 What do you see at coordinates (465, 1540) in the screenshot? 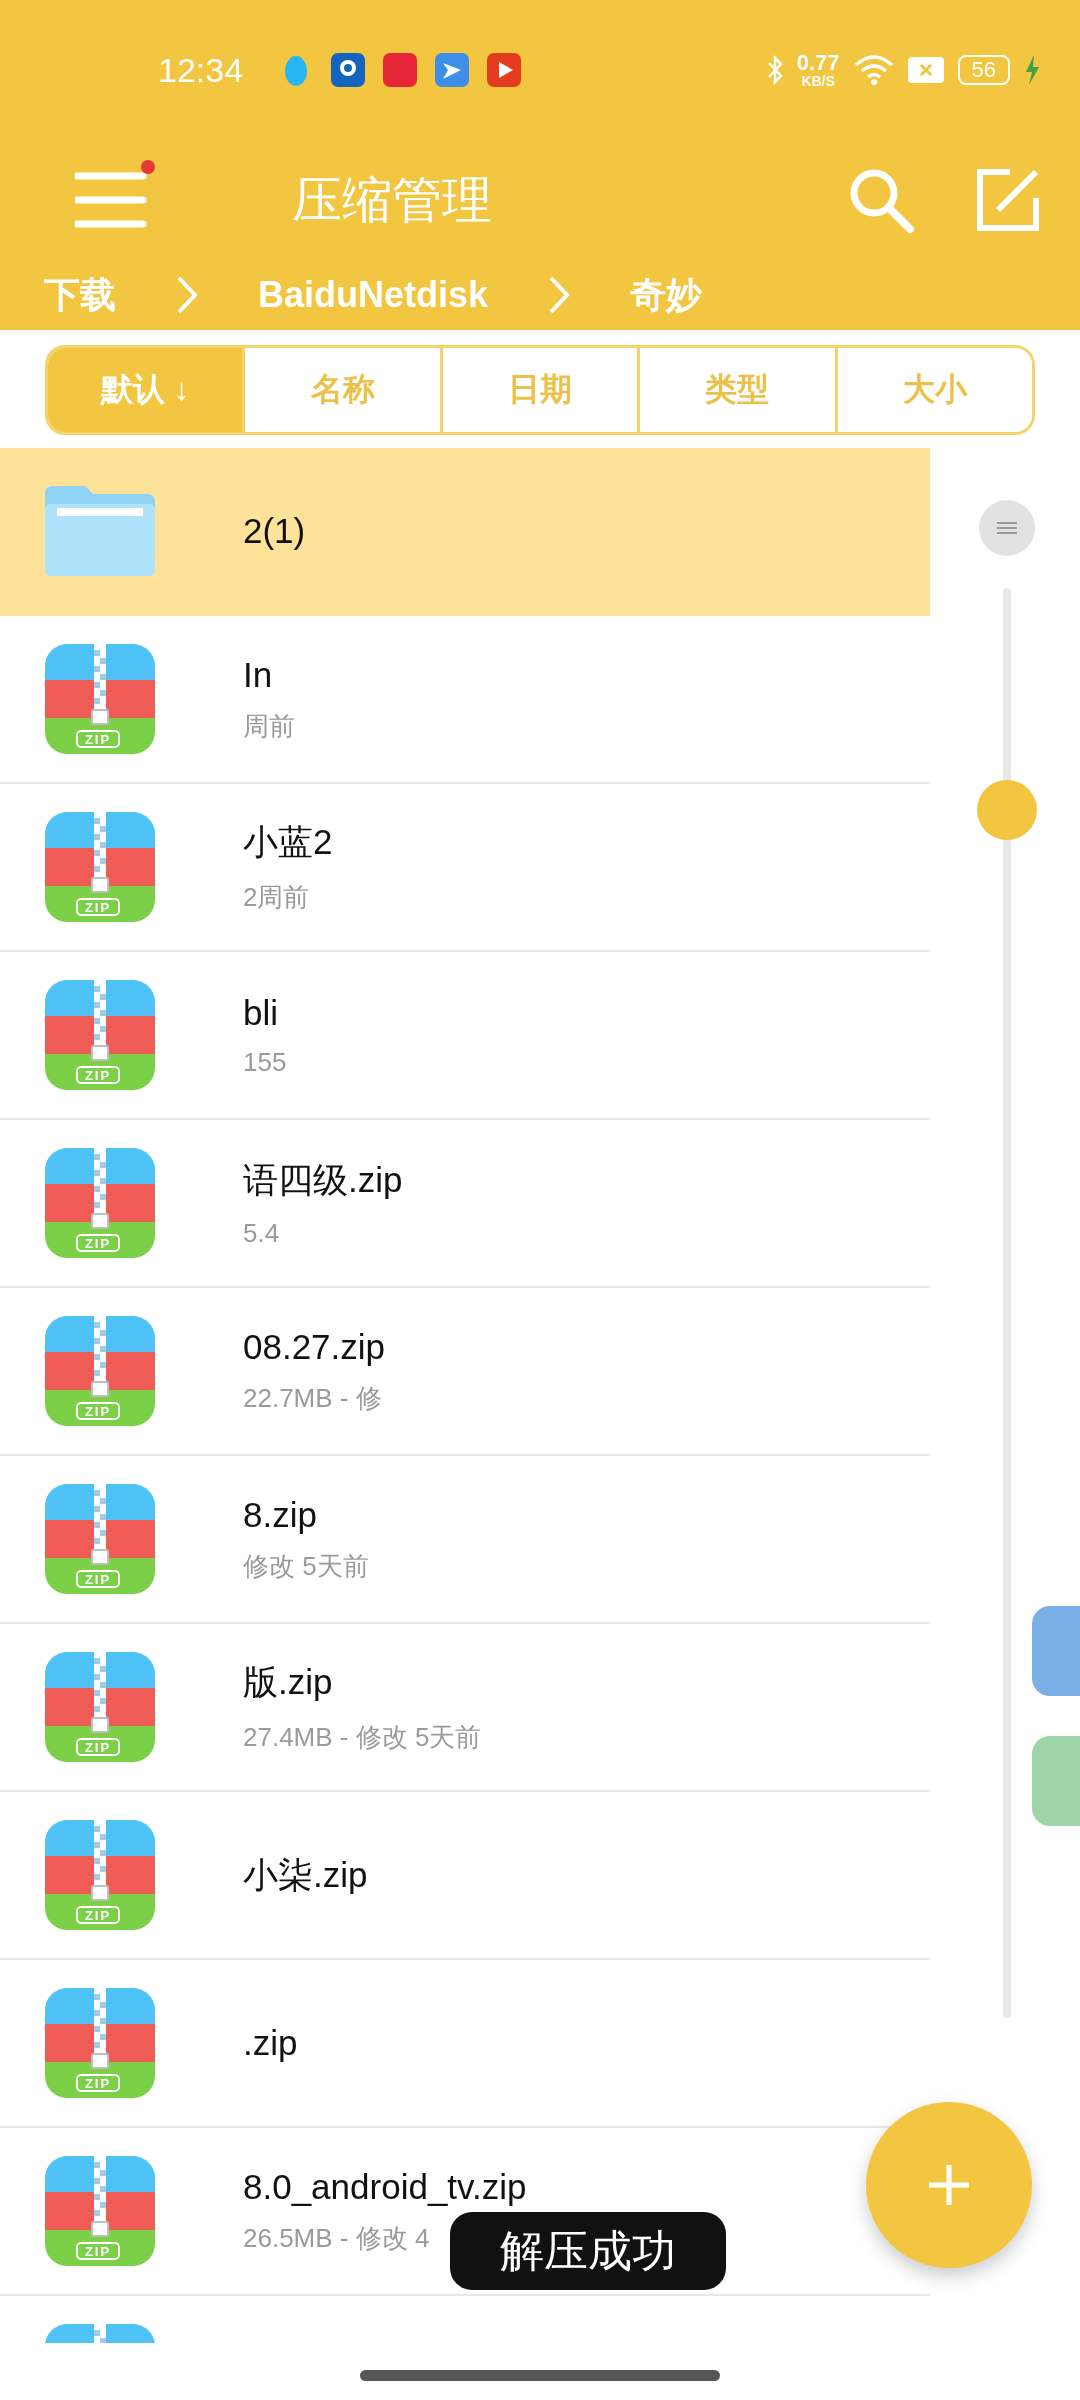
I see `file-row: ZIP 8.zip 修改 5天前` at bounding box center [465, 1540].